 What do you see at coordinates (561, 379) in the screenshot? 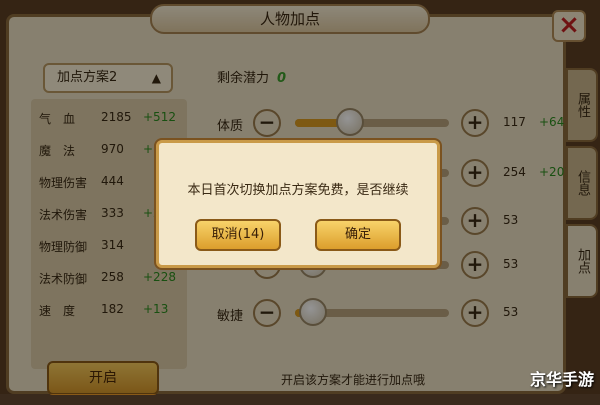
I see `watermark: 京华手游` at bounding box center [561, 379].